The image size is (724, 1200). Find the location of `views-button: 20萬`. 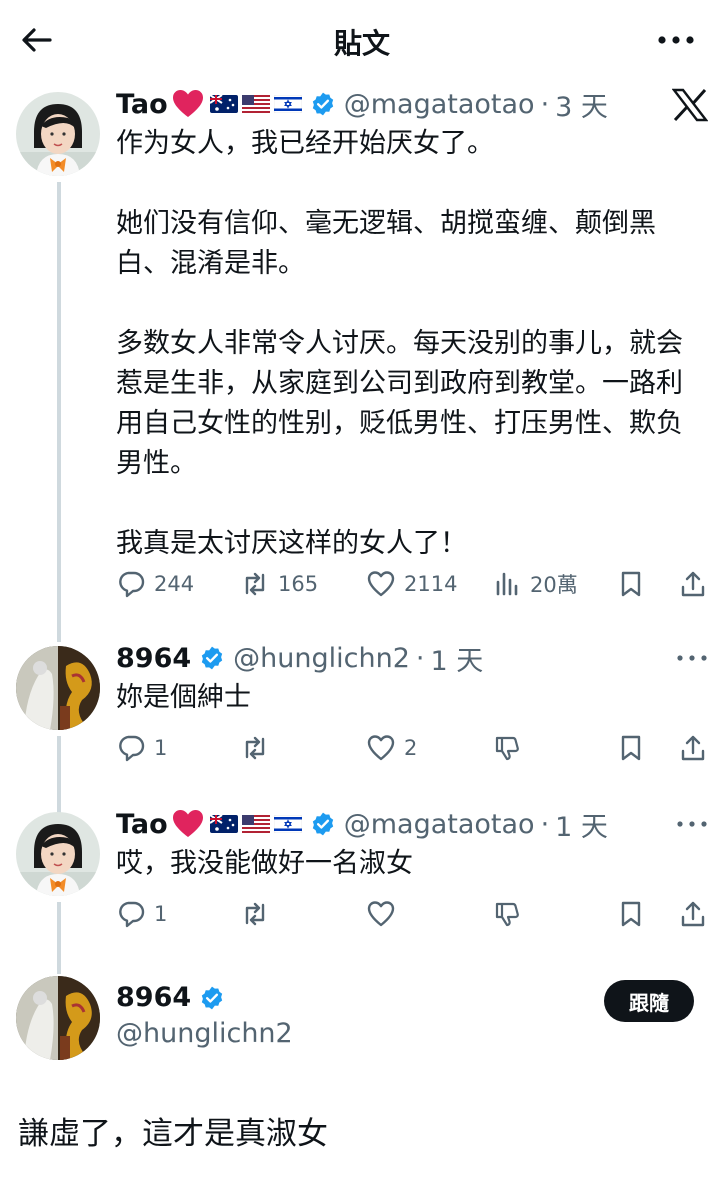

views-button: 20萬 is located at coordinates (535, 584).